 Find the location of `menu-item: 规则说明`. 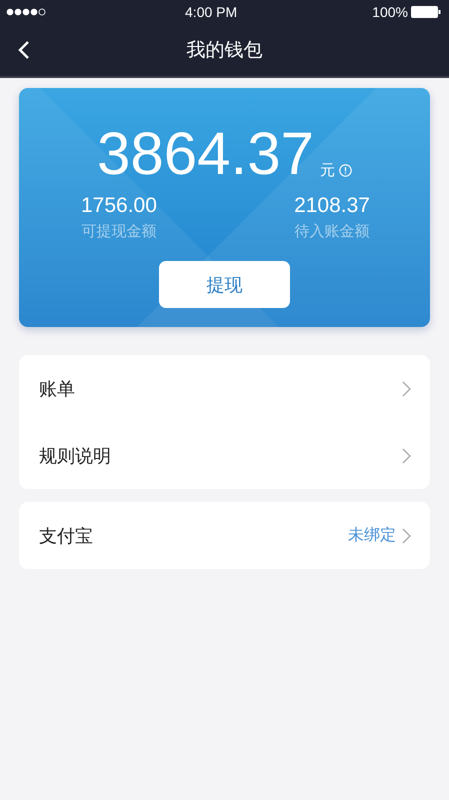

menu-item: 规则说明 is located at coordinates (224, 455).